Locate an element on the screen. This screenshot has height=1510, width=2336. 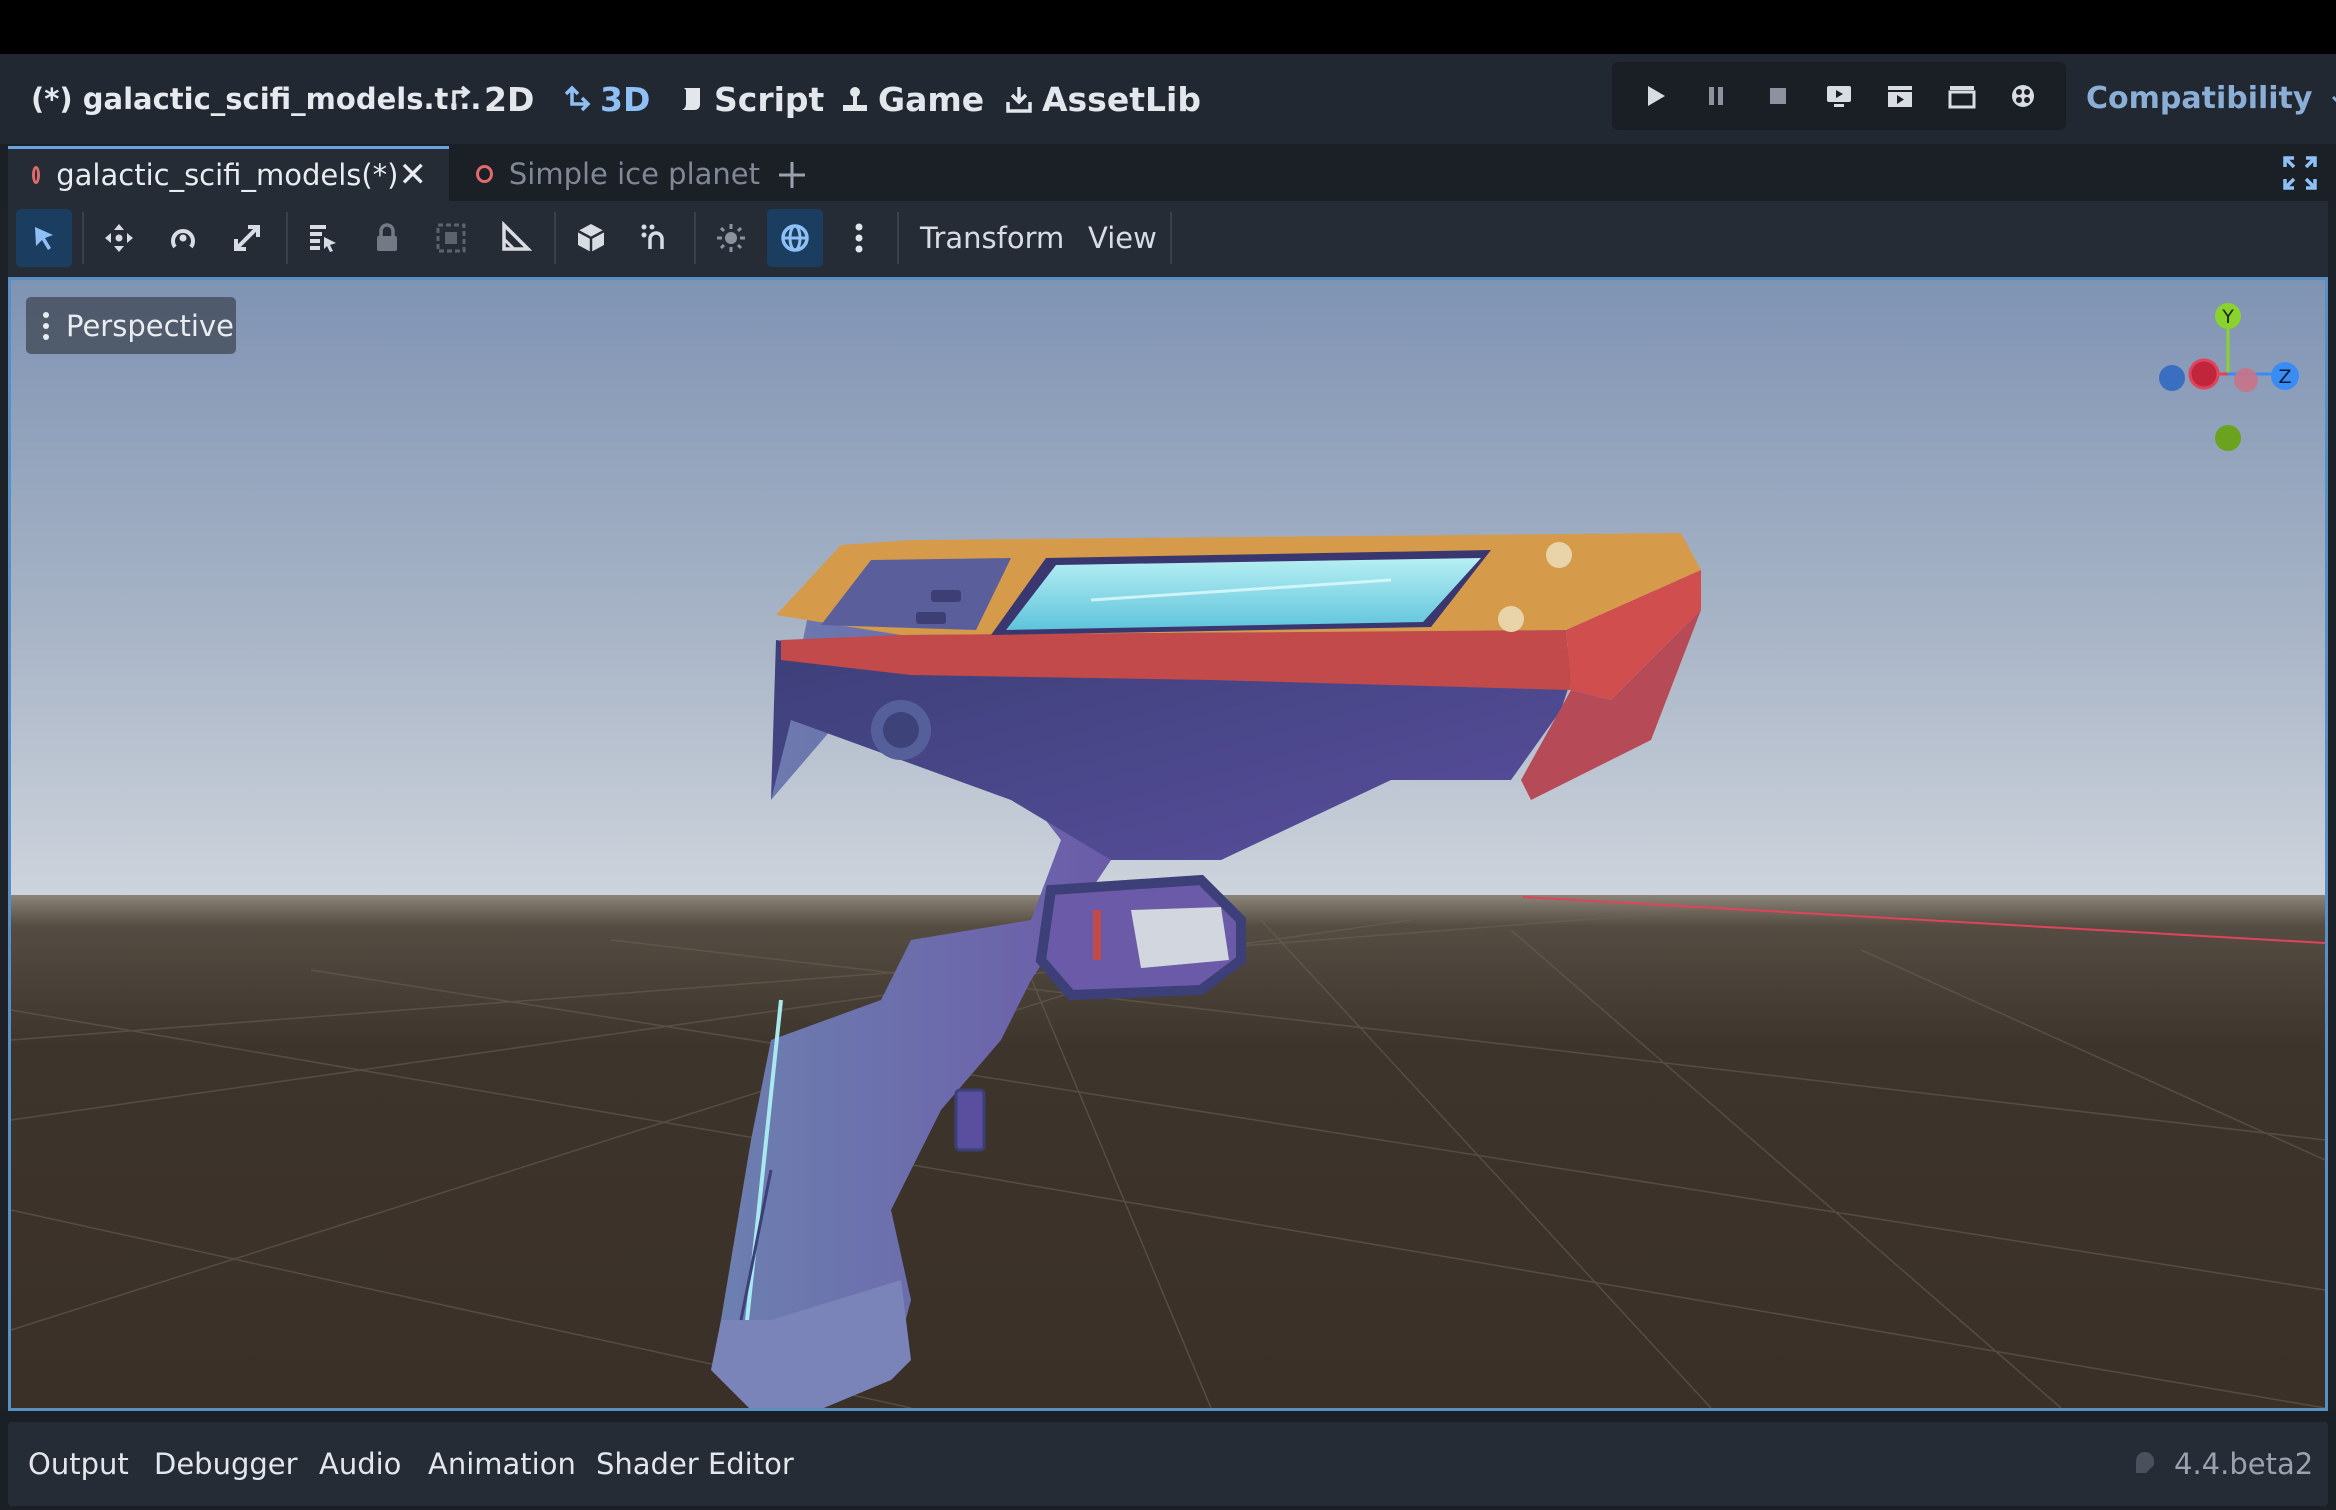
play-scene-icon is located at coordinates (1900, 96).